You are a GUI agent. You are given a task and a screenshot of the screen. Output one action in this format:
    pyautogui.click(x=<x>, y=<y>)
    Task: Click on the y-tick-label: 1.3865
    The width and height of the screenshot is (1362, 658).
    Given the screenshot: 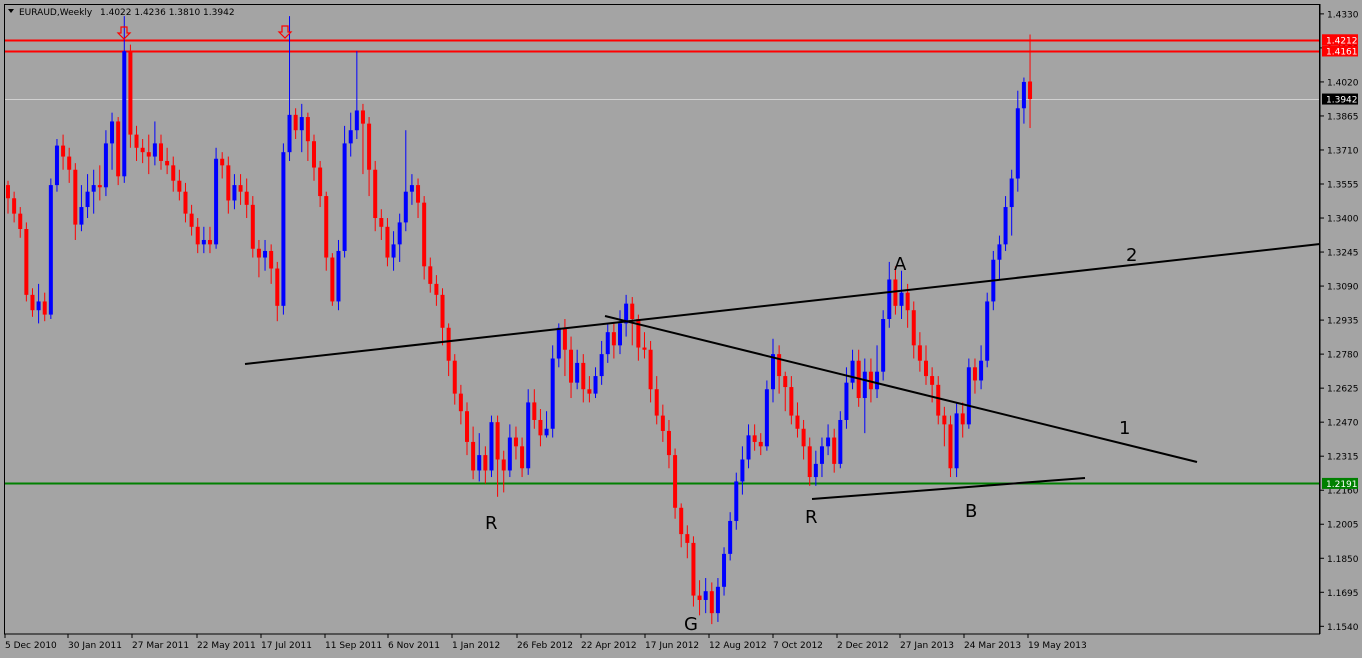 What is the action you would take?
    pyautogui.click(x=1343, y=117)
    